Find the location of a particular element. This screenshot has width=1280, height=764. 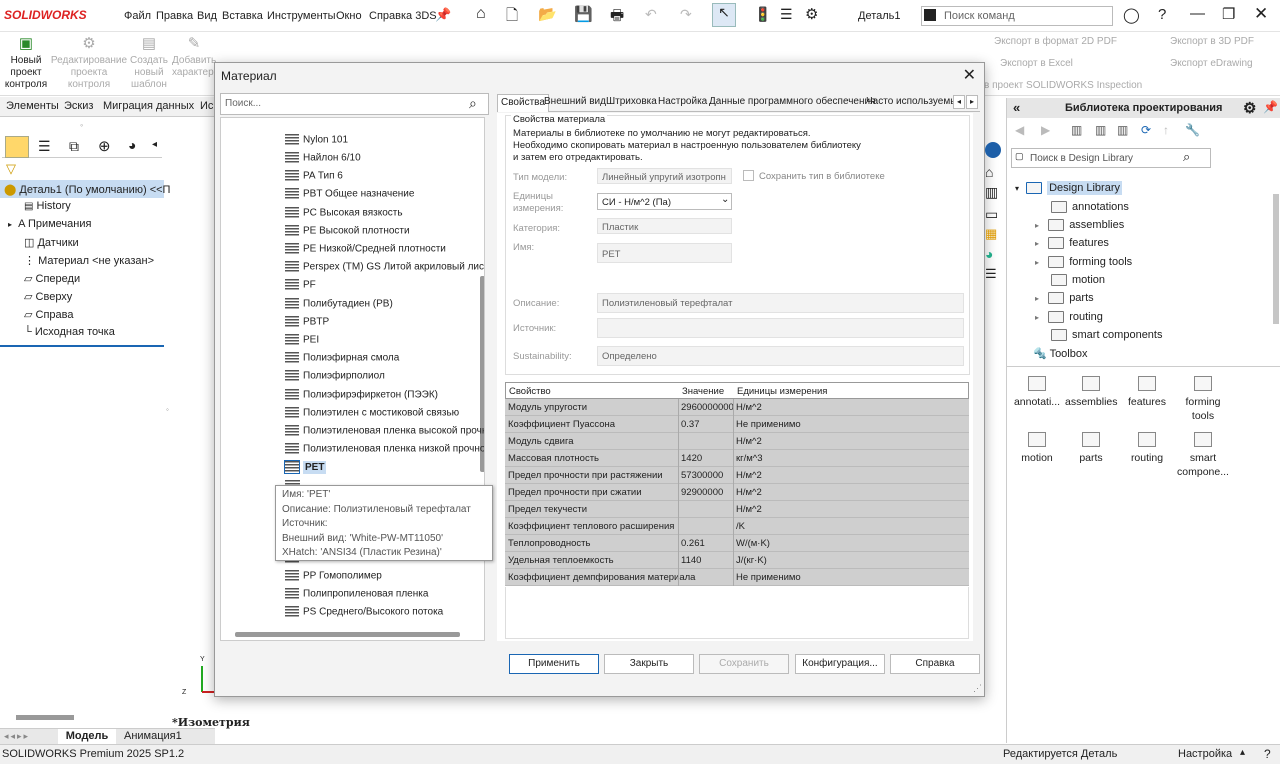

resources-tab-icon is located at coordinates (993, 150).